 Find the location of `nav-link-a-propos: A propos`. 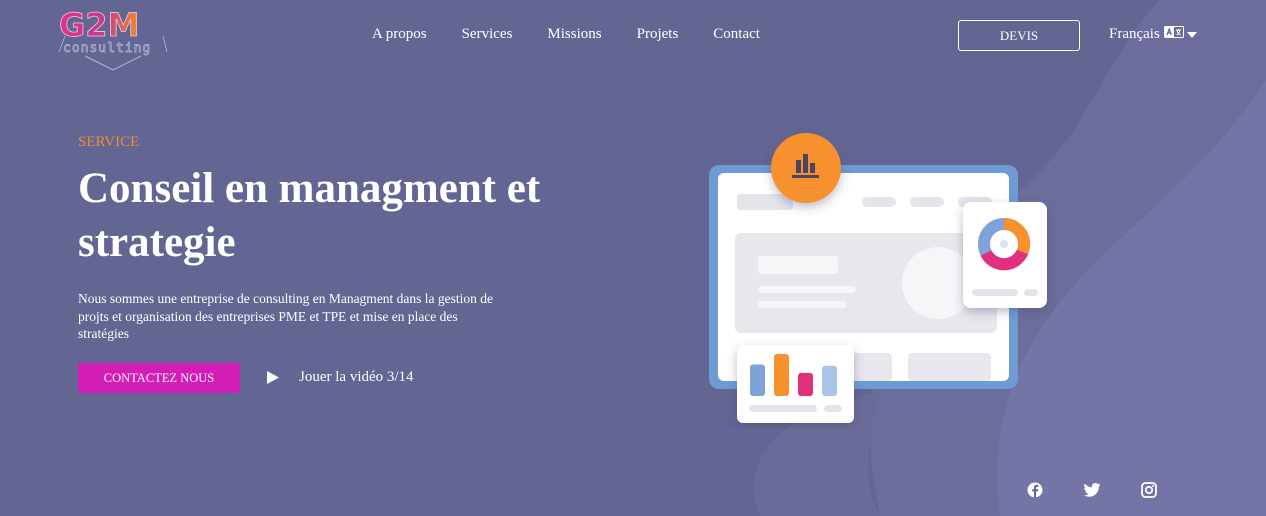

nav-link-a-propos: A propos is located at coordinates (399, 34).